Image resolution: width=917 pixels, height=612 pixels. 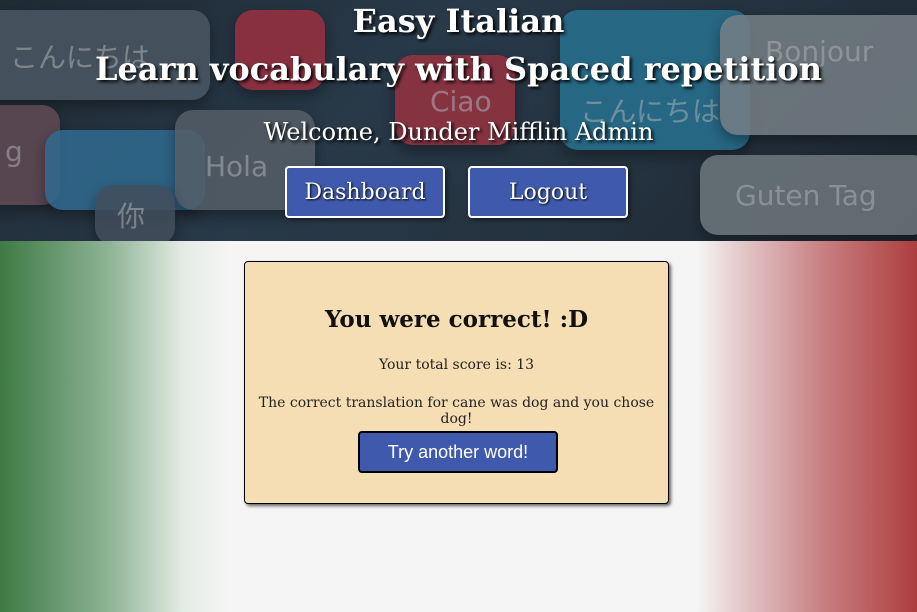 I want to click on app-tagline: Learn vocabulary with Spaced repetition, so click(x=458, y=69).